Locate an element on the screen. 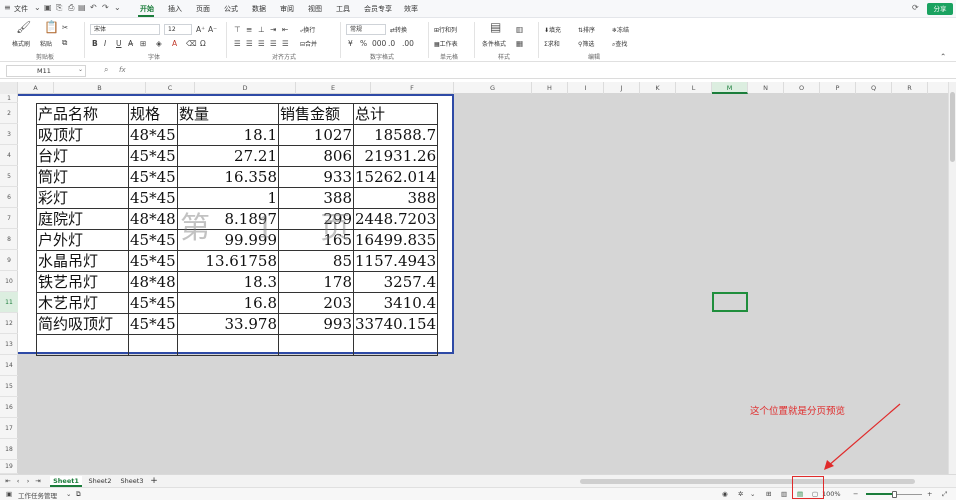 This screenshot has height=500, width=956. decrease-decimal-icon: .00 is located at coordinates (408, 43).